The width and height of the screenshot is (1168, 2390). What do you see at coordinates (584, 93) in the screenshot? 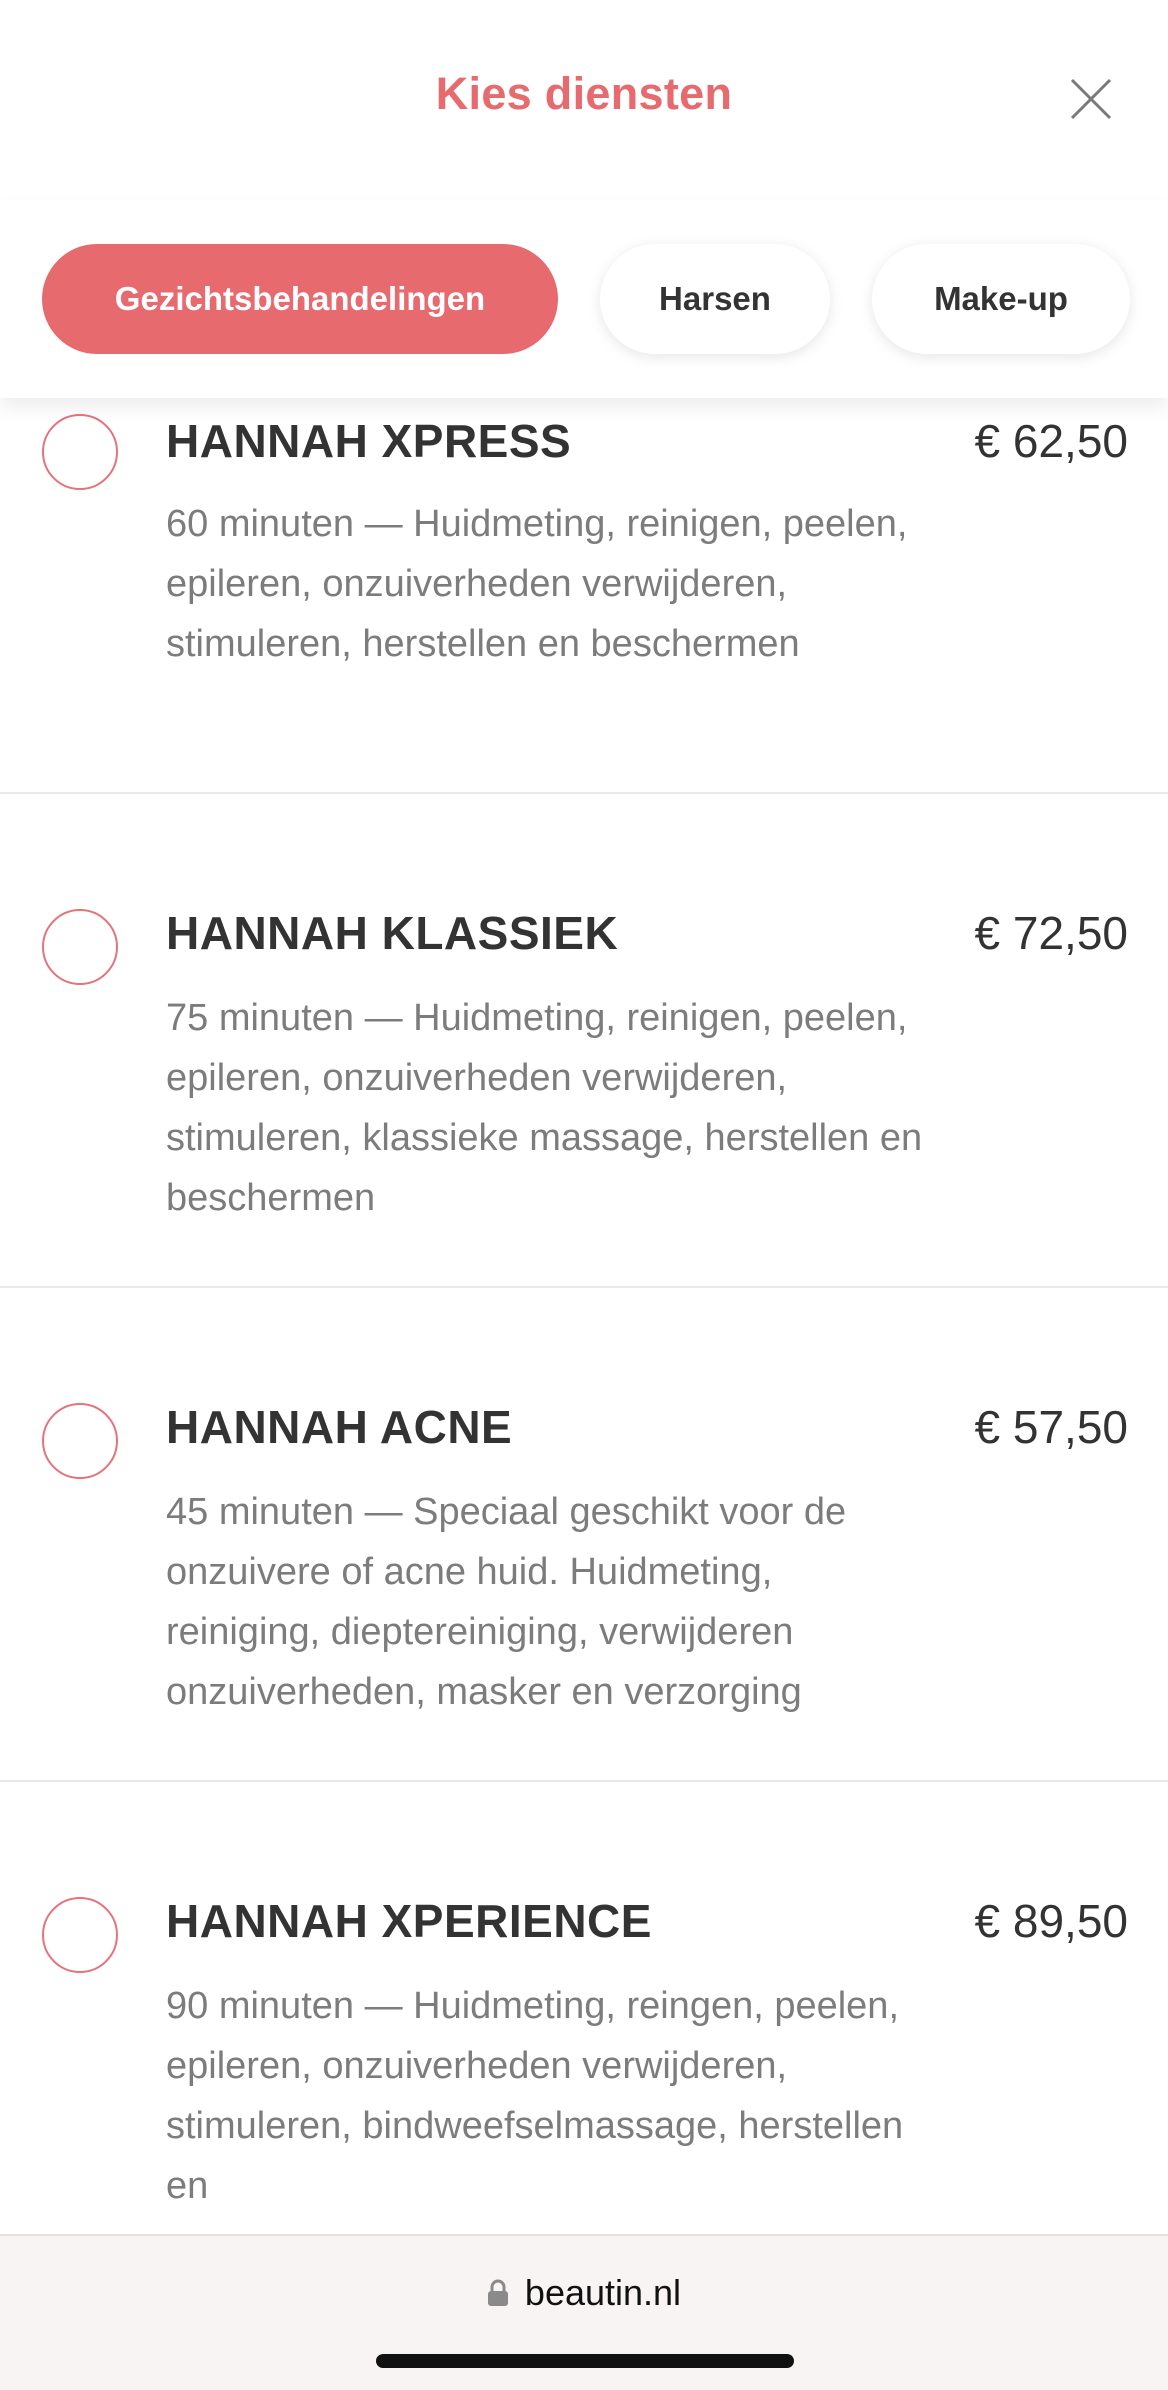
I see `page-title: Kies diensten` at bounding box center [584, 93].